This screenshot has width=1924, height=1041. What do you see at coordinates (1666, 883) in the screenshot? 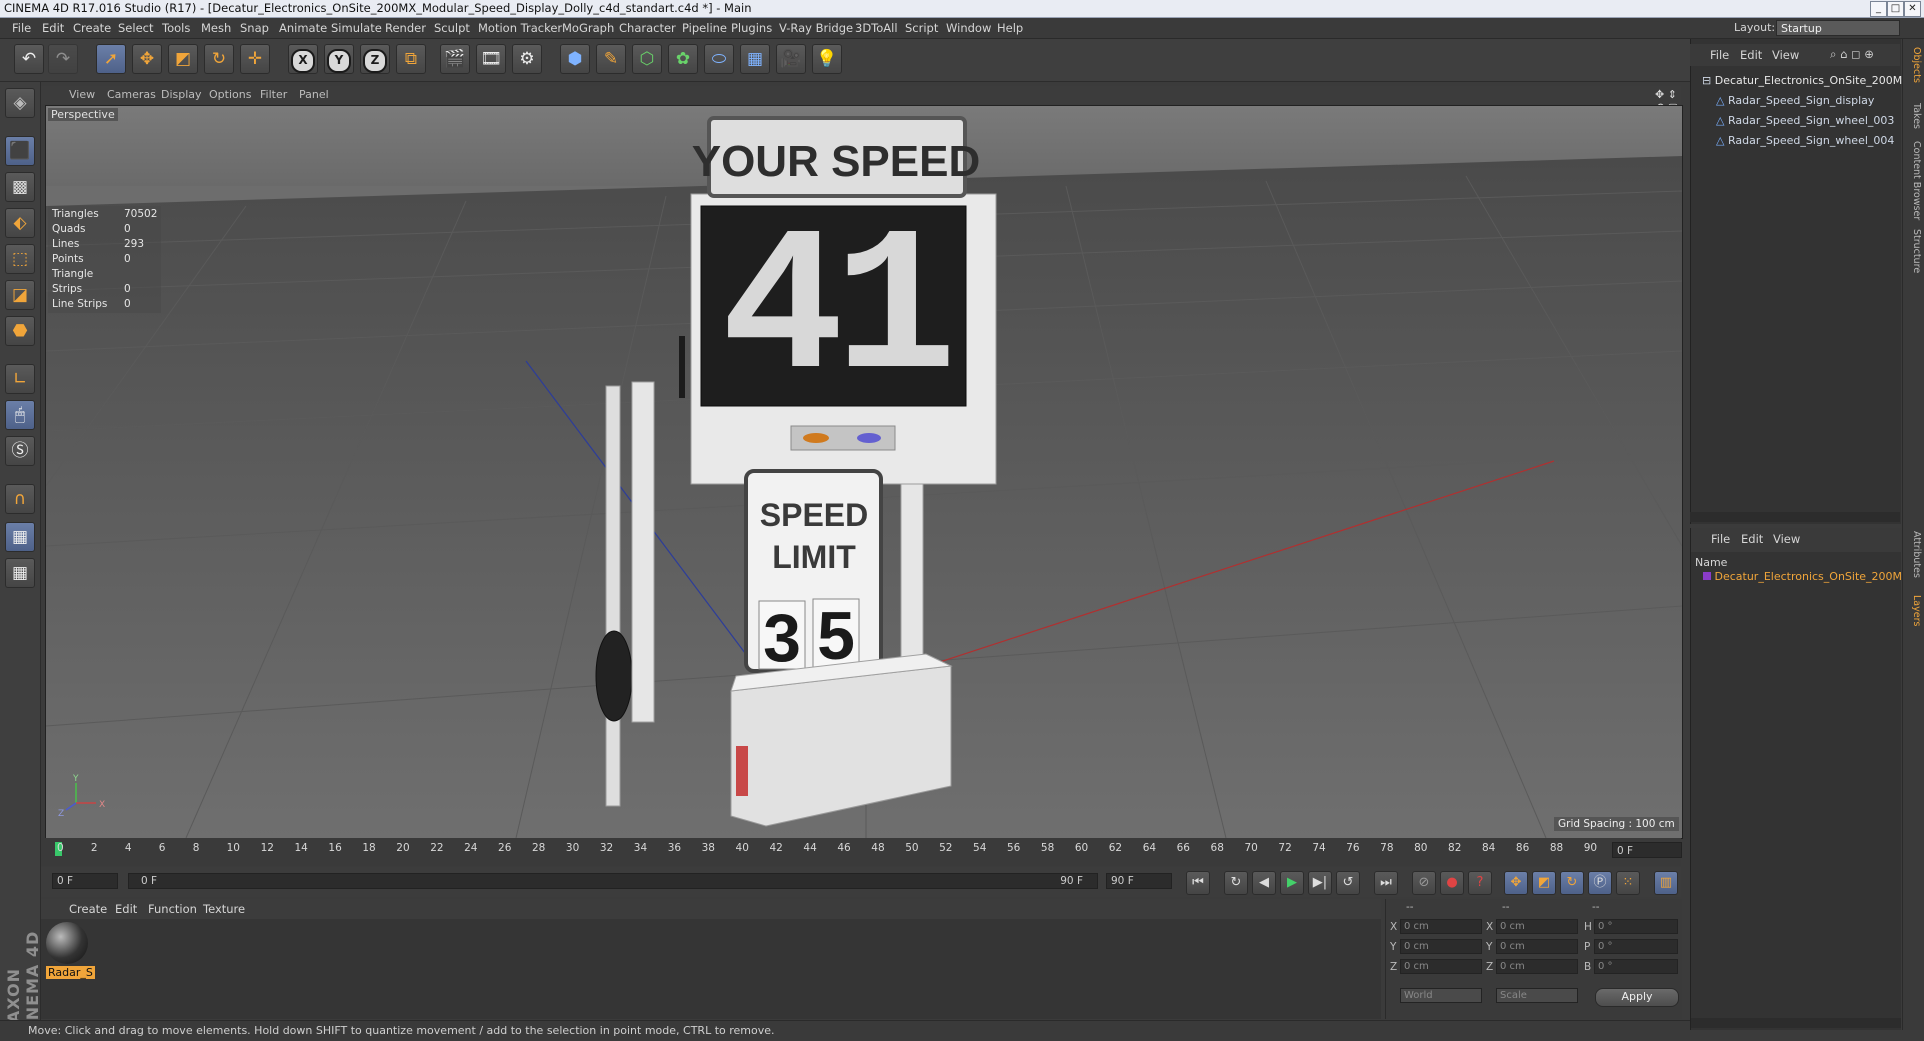
I see `timeline-window-icon: ▥` at bounding box center [1666, 883].